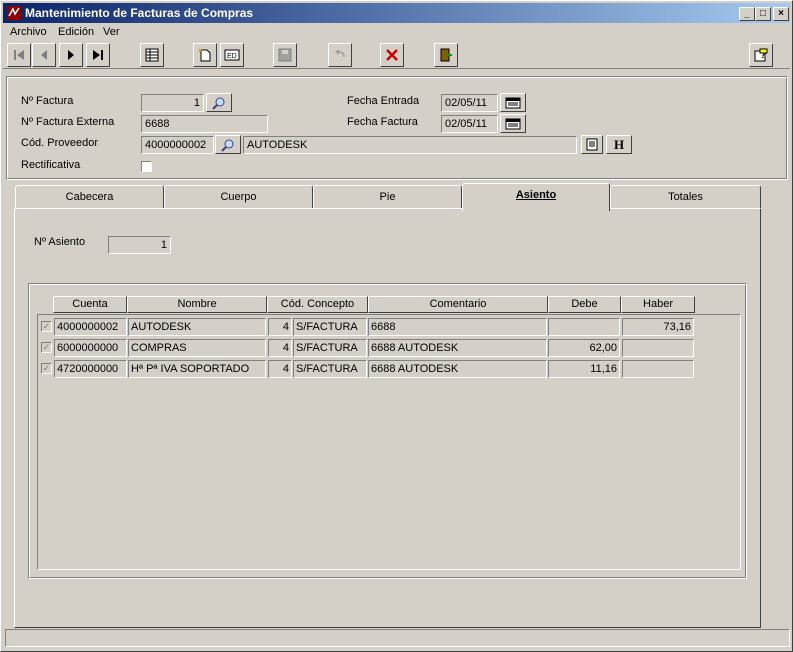 This screenshot has height=652, width=793. Describe the element at coordinates (469, 103) in the screenshot. I see `fecha-entrada-field: 02/05/11` at that location.